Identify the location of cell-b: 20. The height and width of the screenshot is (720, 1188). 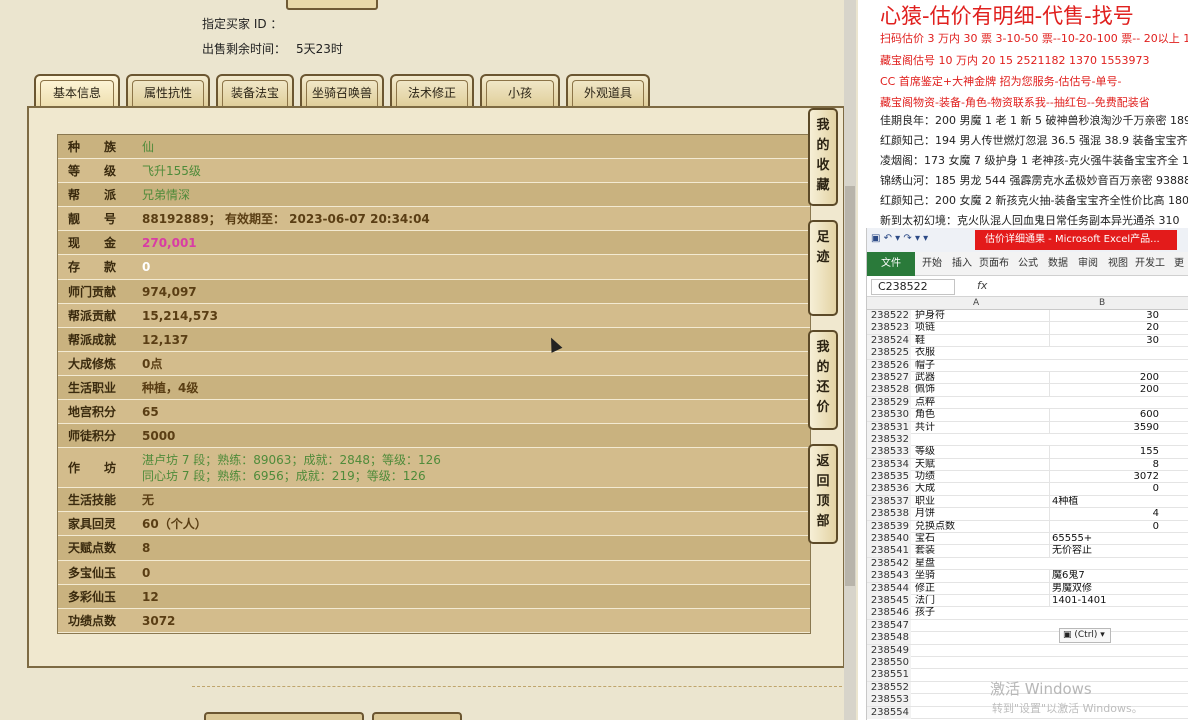
(1105, 328).